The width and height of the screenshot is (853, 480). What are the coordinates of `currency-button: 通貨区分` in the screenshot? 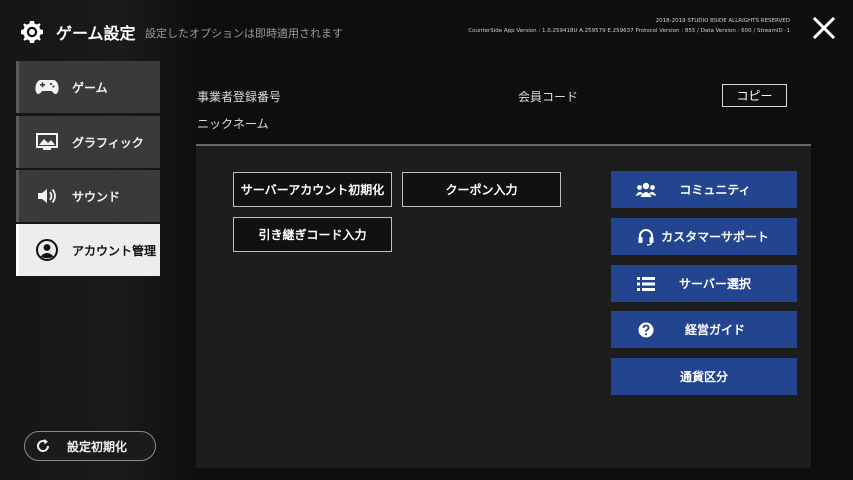 It's located at (704, 376).